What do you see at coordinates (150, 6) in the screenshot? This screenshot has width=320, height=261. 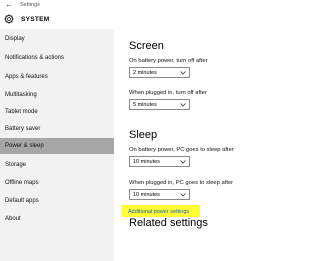 I see `title-bar: ← Settings` at bounding box center [150, 6].